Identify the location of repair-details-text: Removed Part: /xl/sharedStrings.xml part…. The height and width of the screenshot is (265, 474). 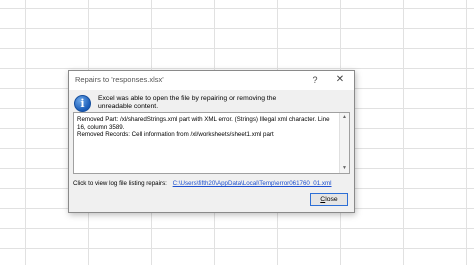
(203, 127).